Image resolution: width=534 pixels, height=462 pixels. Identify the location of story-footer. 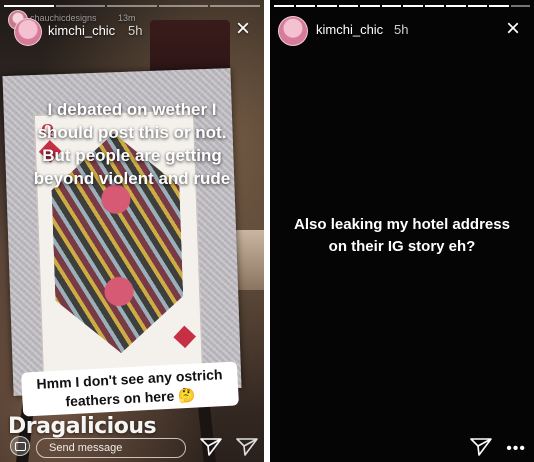
(132, 447).